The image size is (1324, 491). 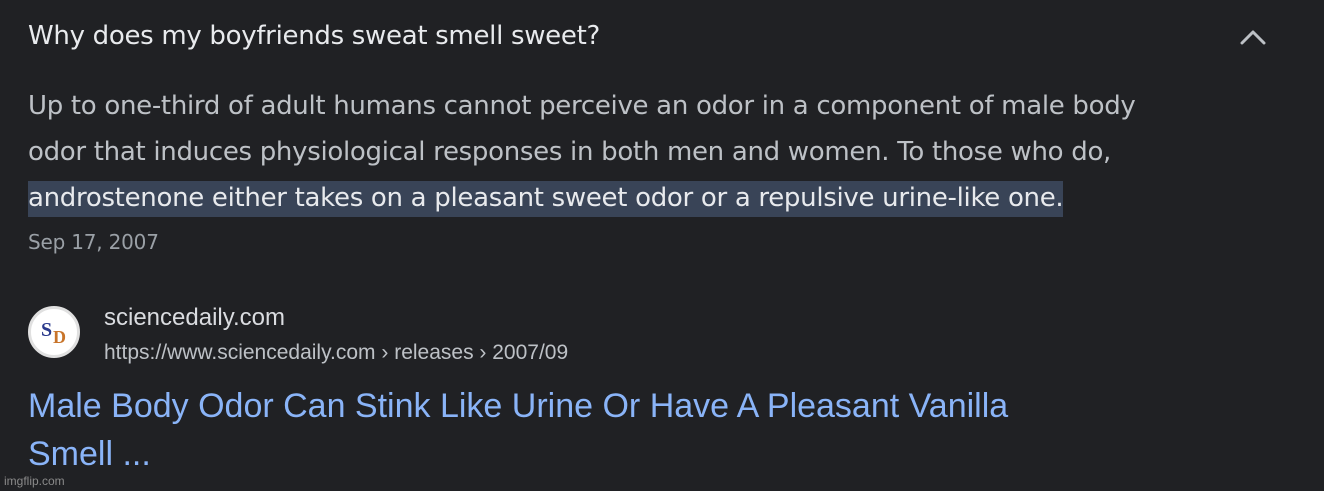 What do you see at coordinates (93, 242) in the screenshot?
I see `snippet-date: Sep 17, 2007` at bounding box center [93, 242].